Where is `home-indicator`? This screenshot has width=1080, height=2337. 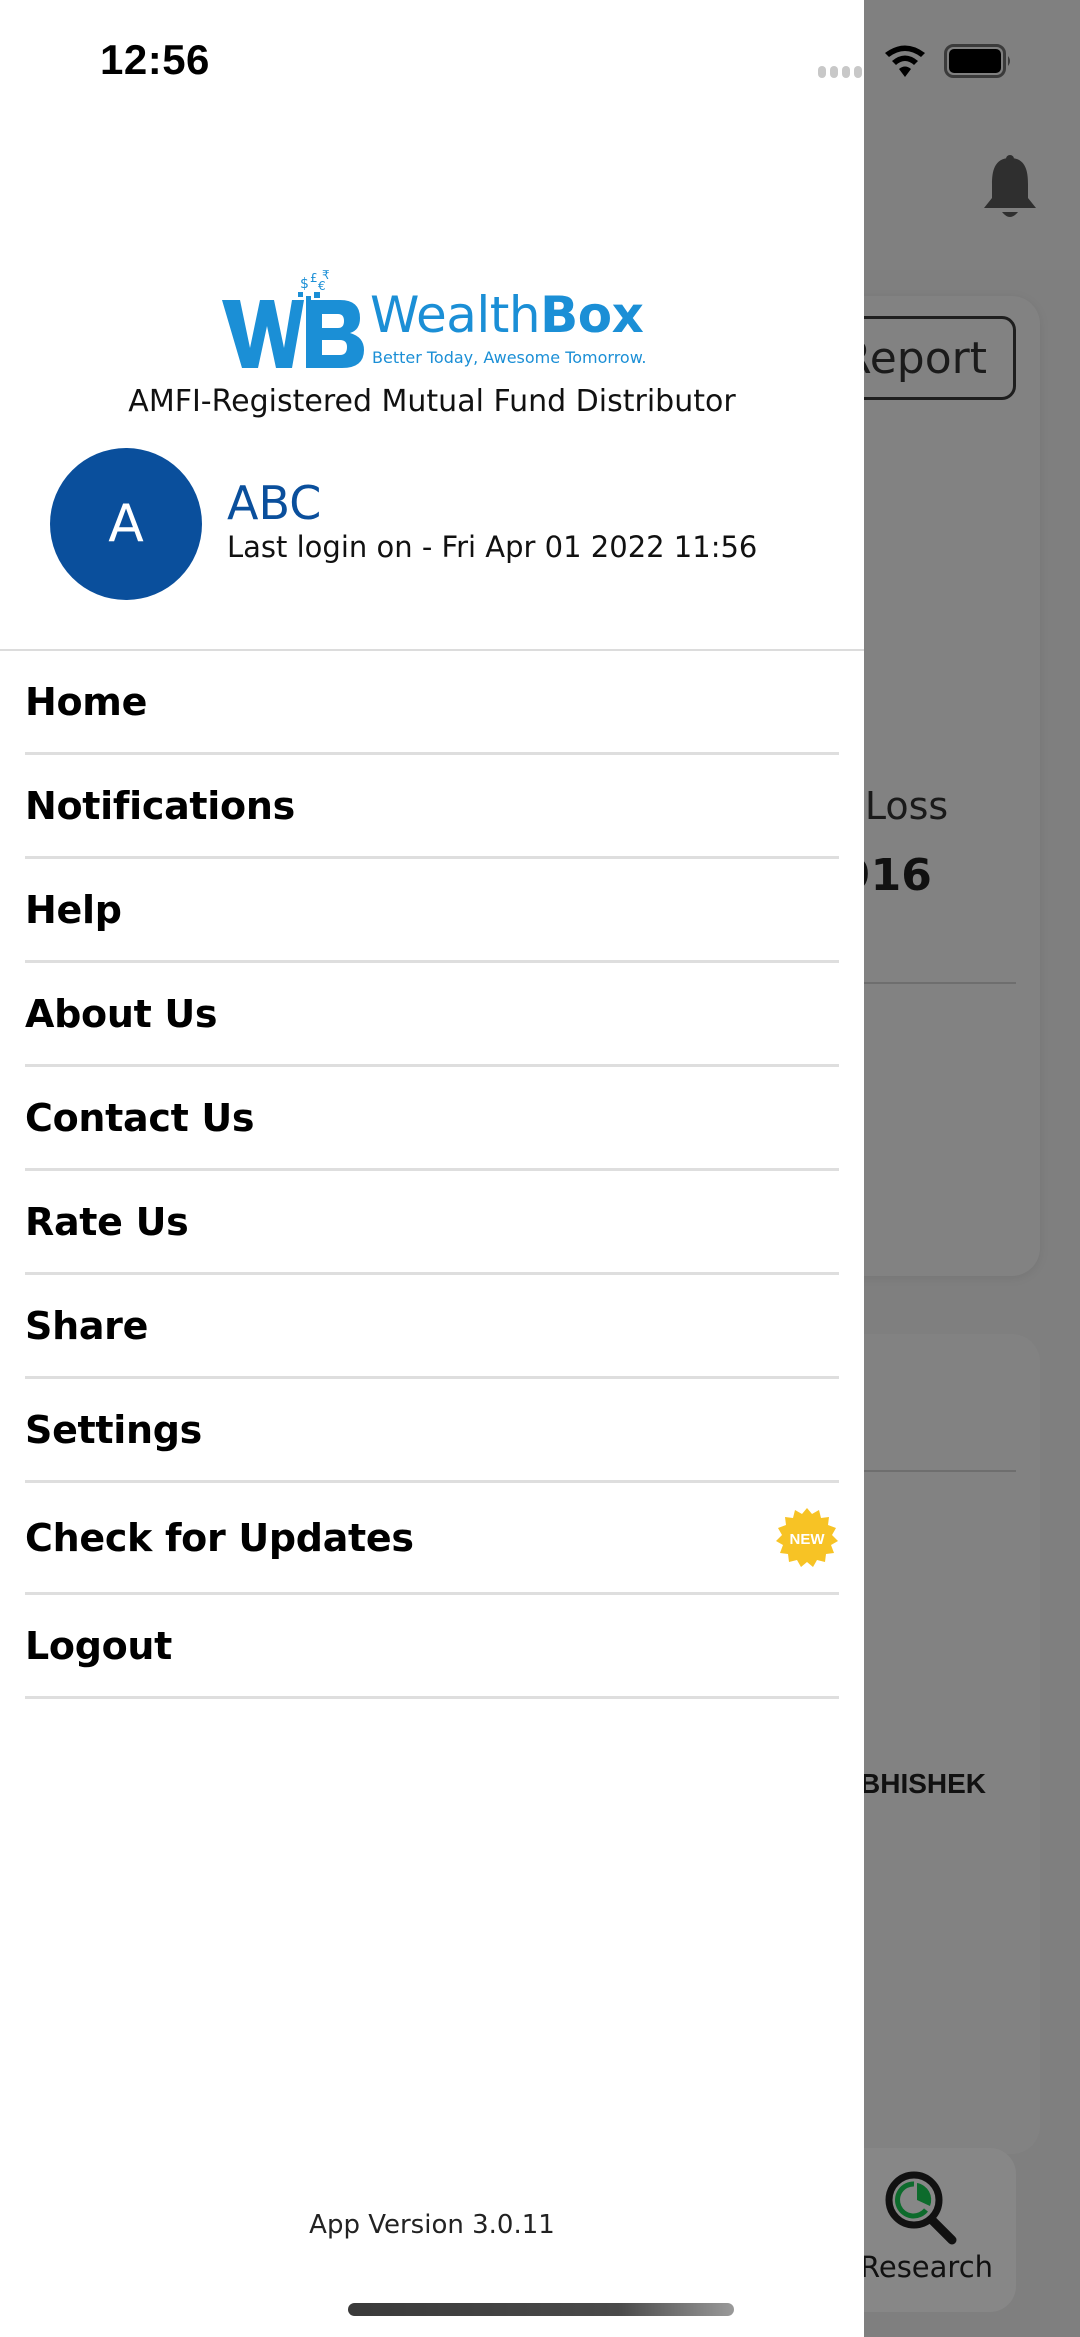
home-indicator is located at coordinates (541, 2309).